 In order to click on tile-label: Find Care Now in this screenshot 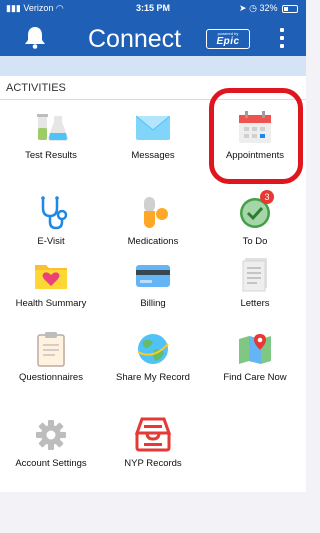, I will do `click(255, 377)`.